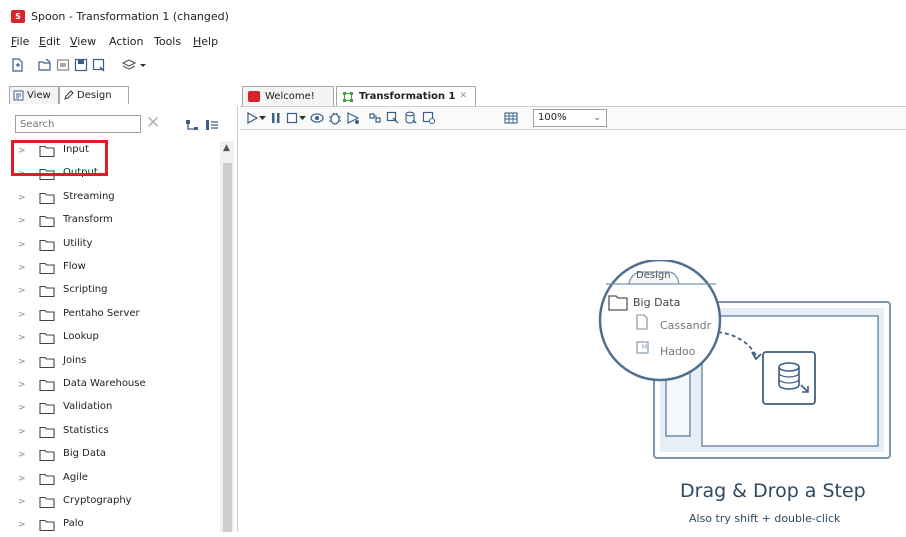 The width and height of the screenshot is (906, 537). Describe the element at coordinates (570, 118) in the screenshot. I see `zoom-select: 100% ⌄` at that location.